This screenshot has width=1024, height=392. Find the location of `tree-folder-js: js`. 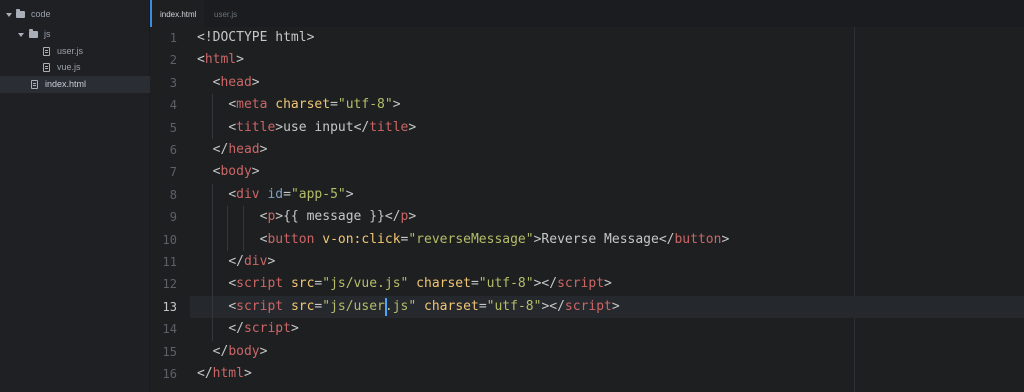

tree-folder-js: js is located at coordinates (75, 34).